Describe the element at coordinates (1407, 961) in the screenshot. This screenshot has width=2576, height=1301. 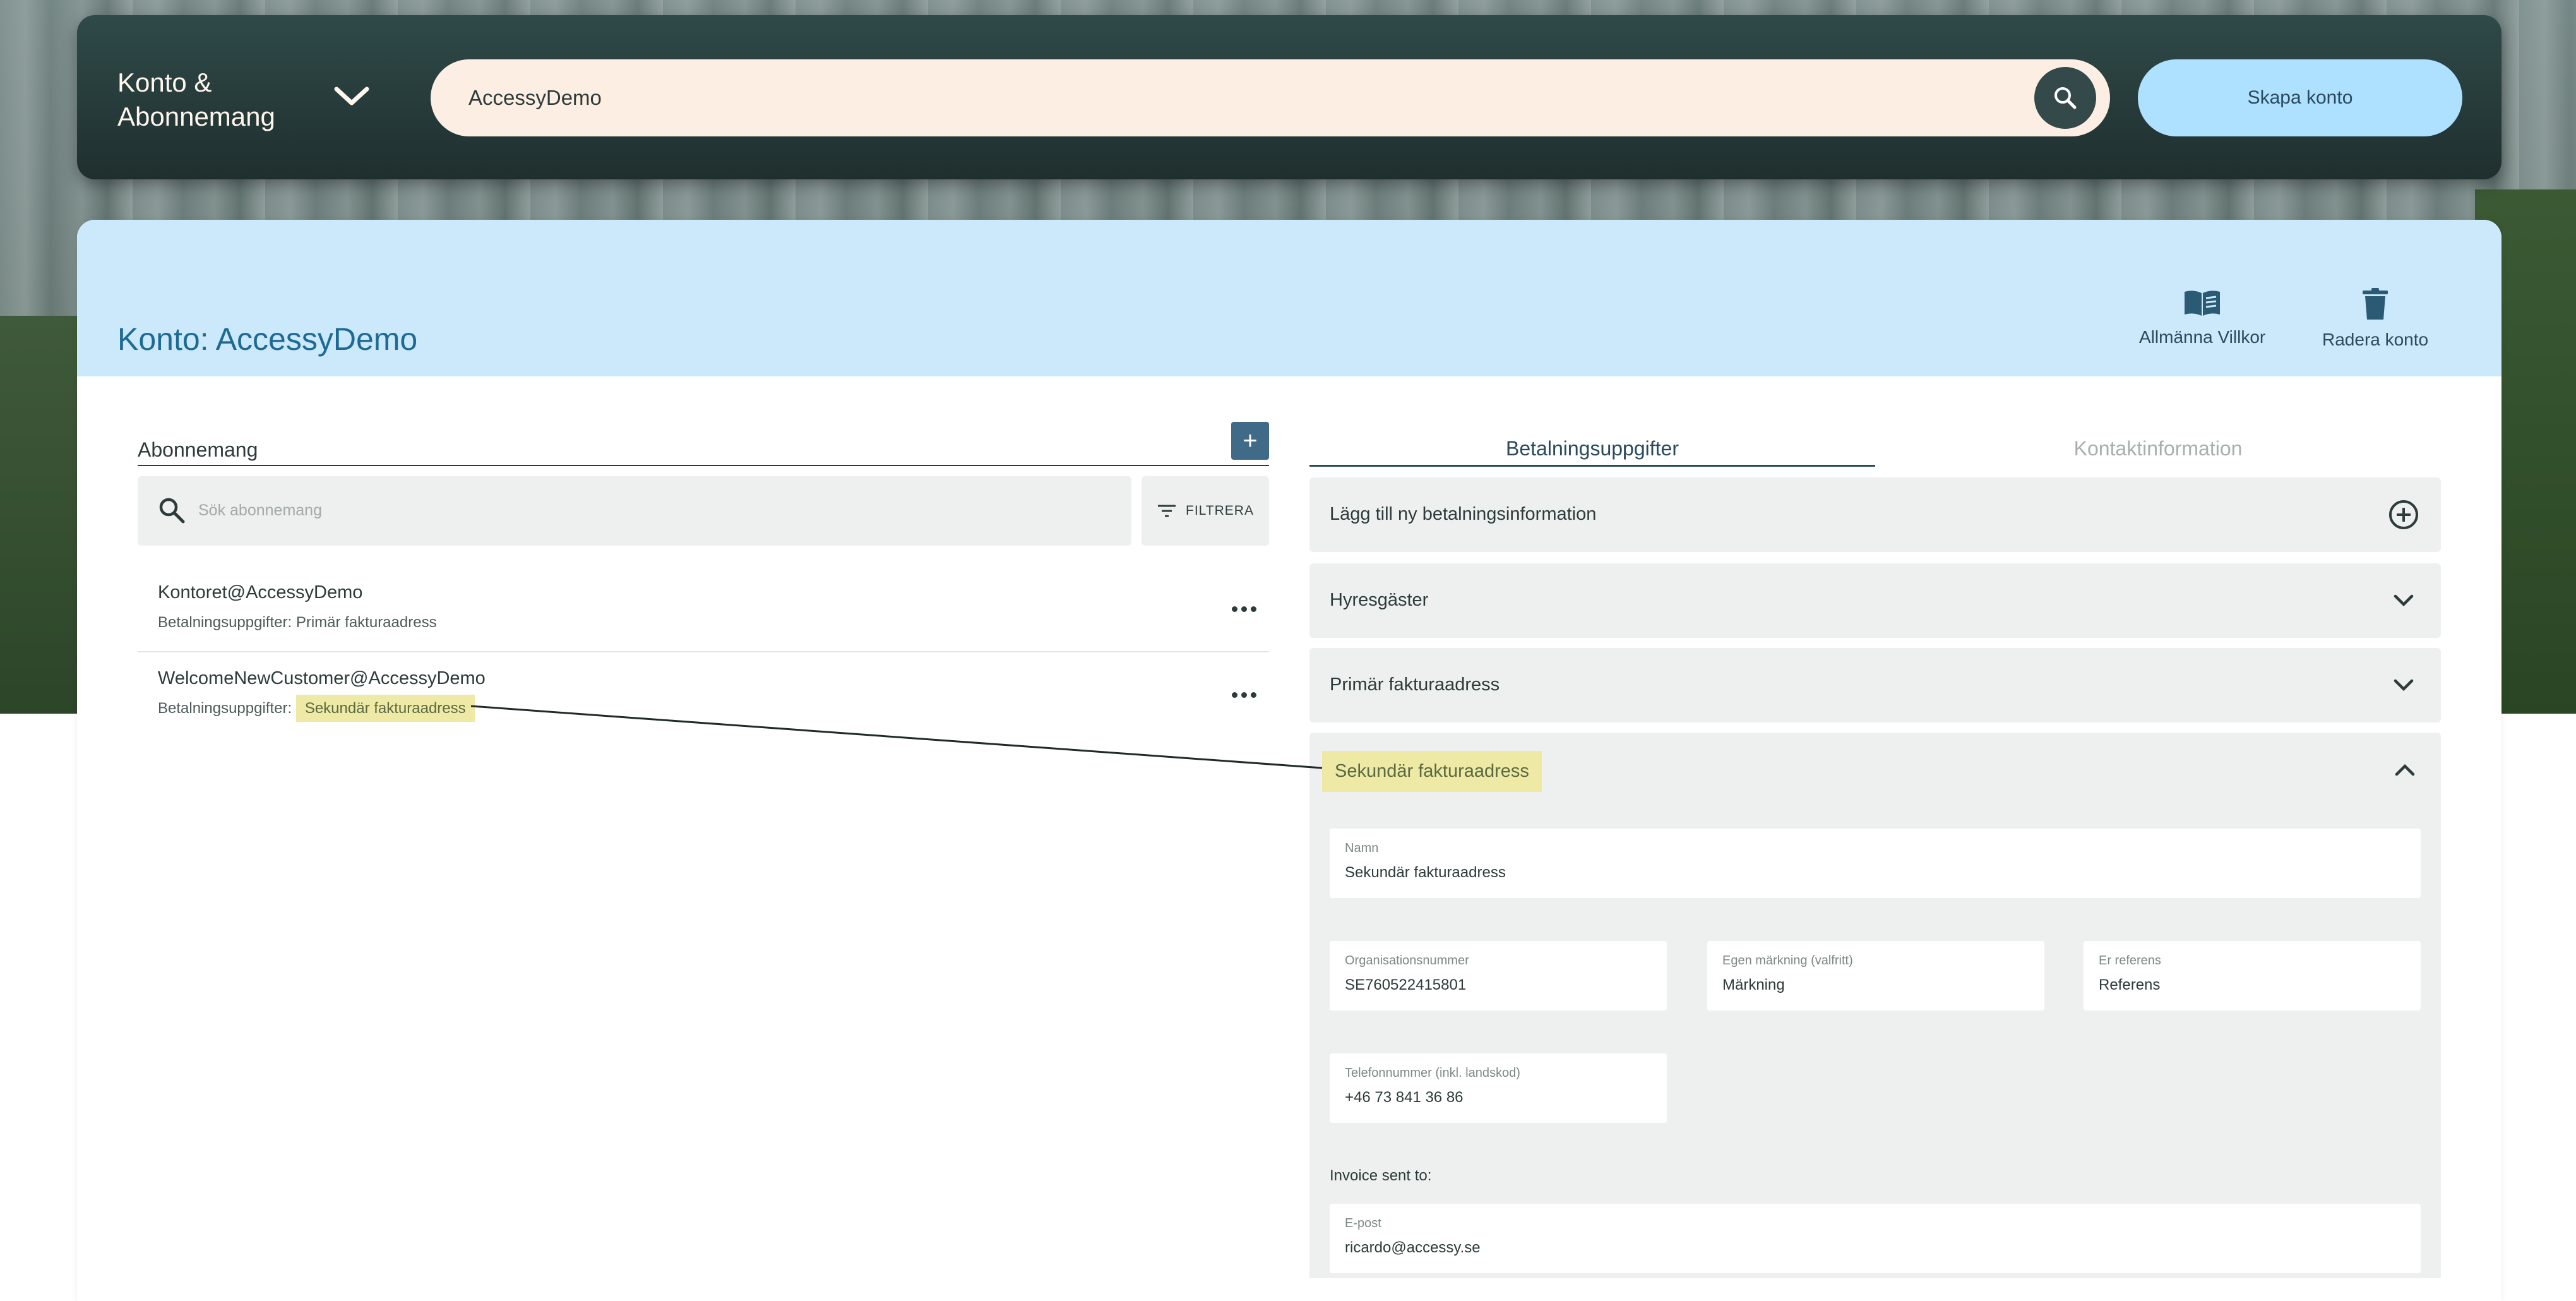
I see `field-label: Organisationsnummer` at that location.